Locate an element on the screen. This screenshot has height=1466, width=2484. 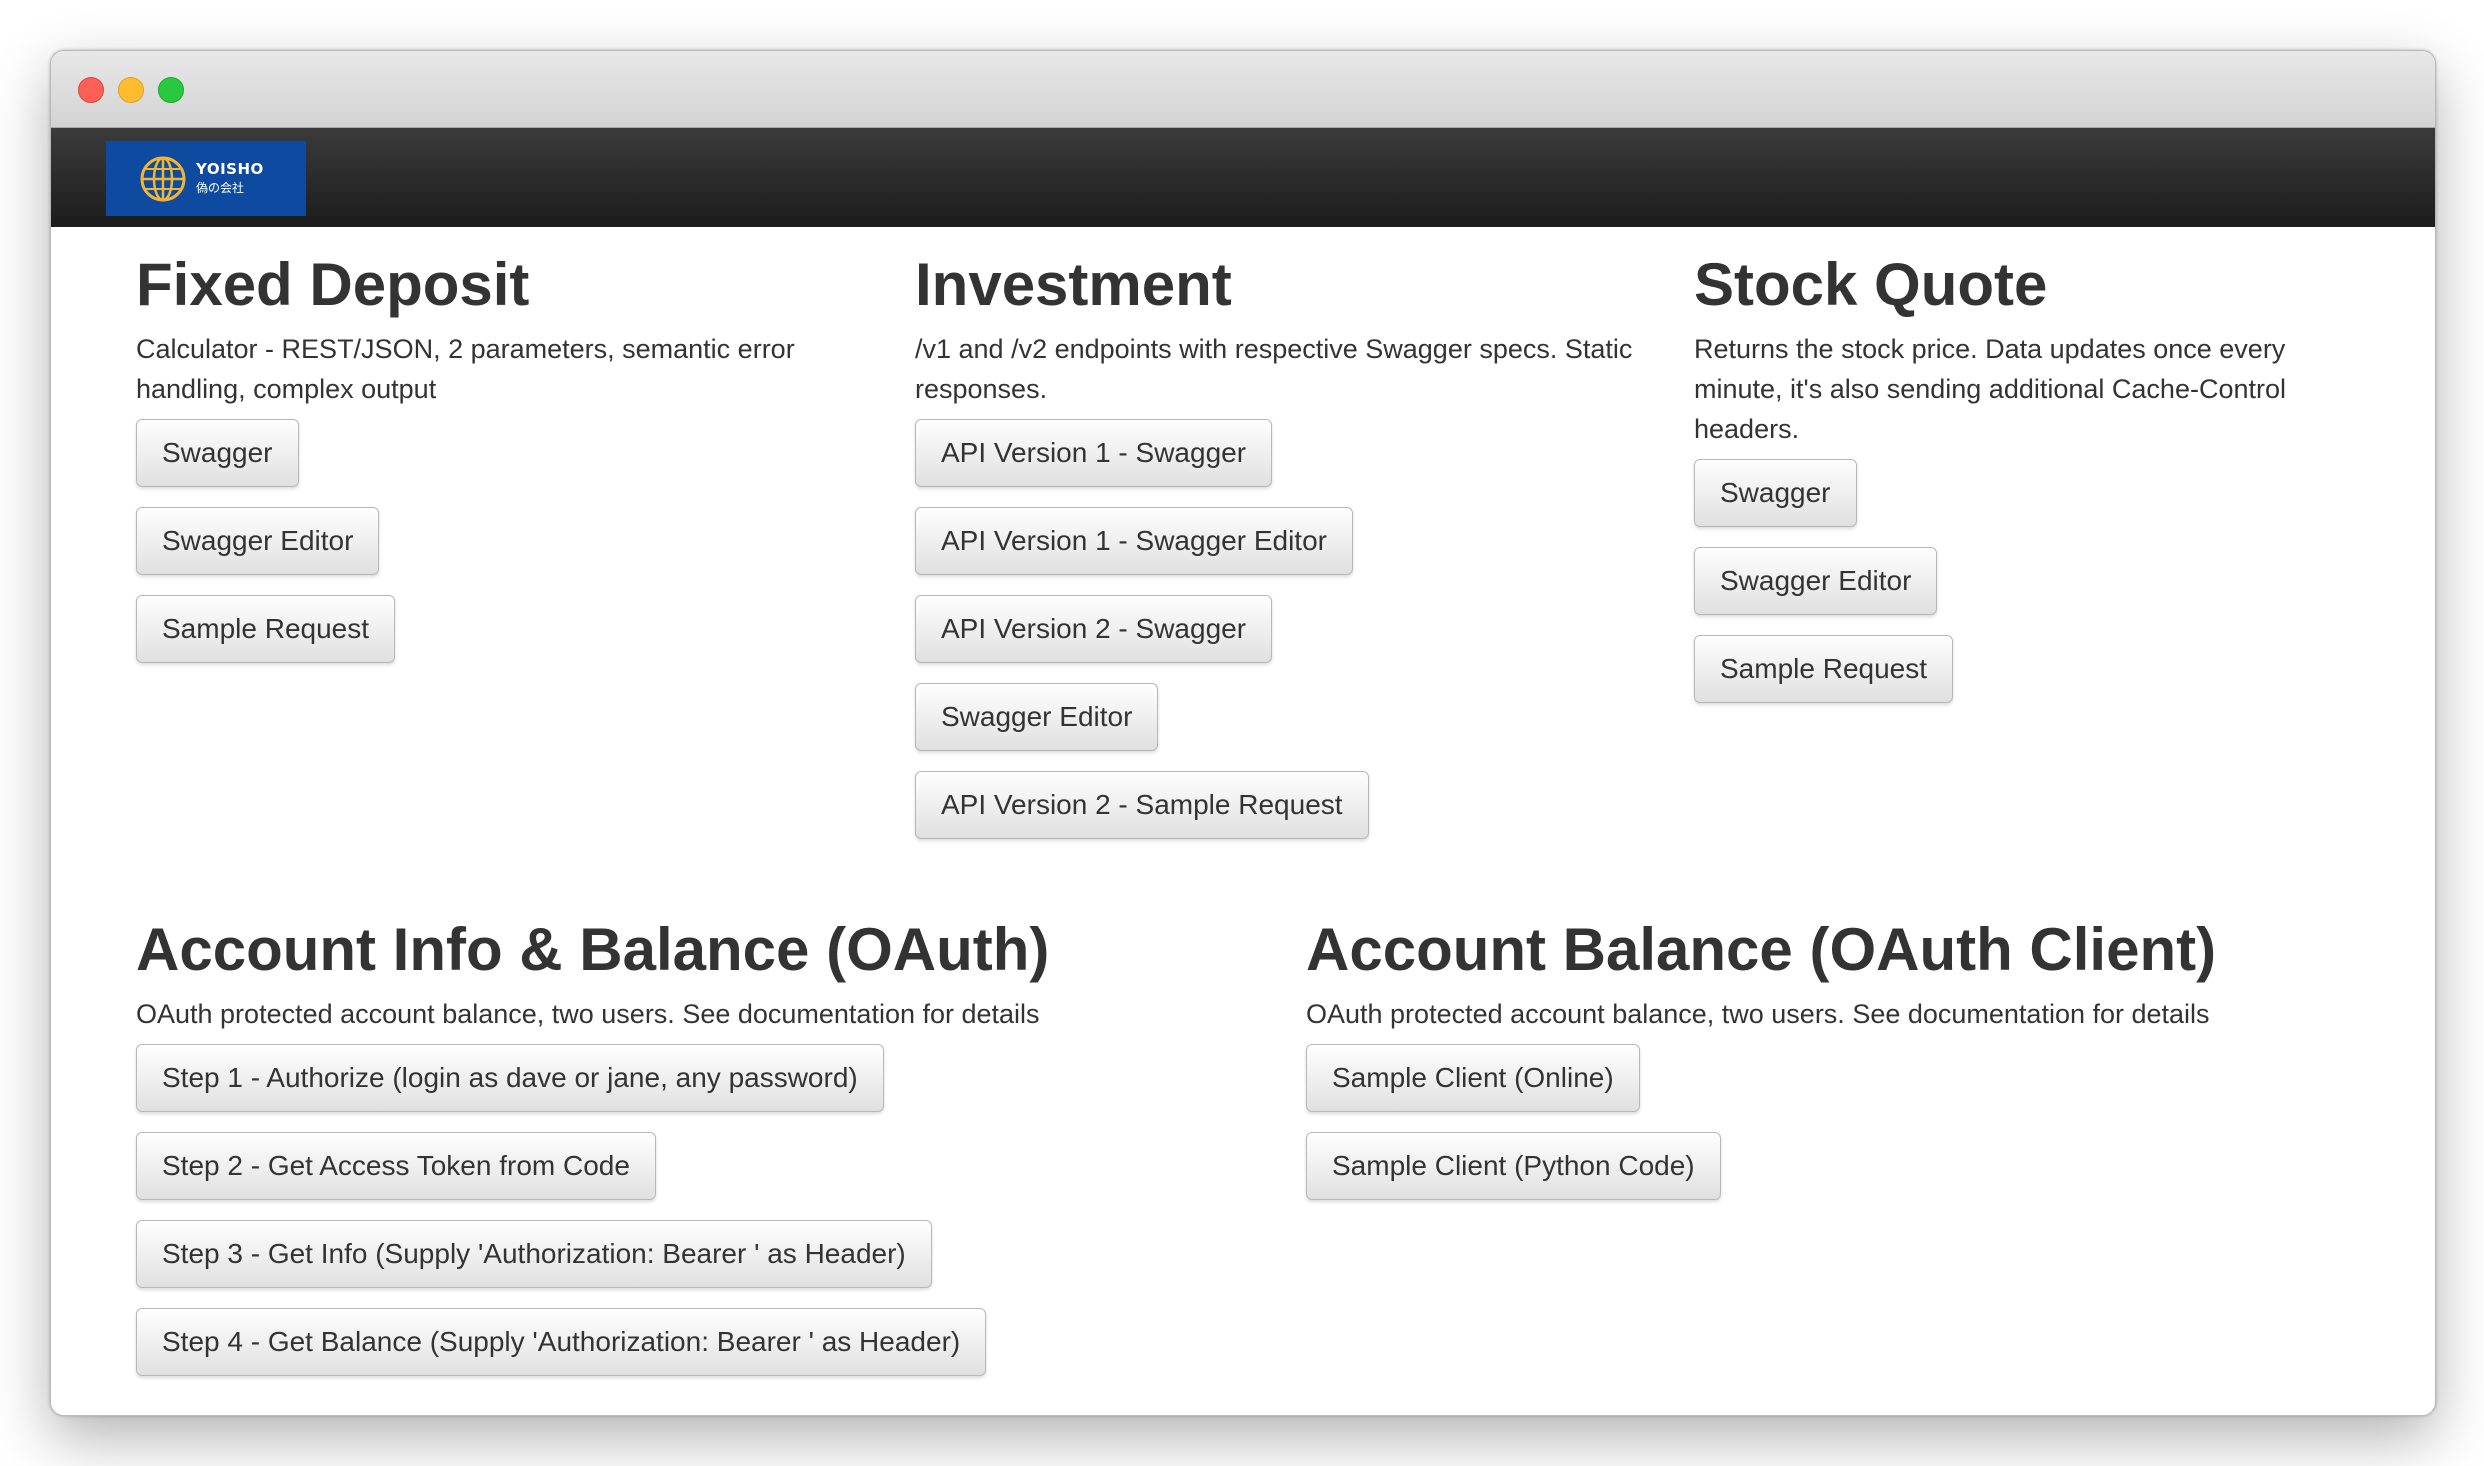
fixed-deposit-swagger-editor-button: Swagger Editor is located at coordinates (258, 541).